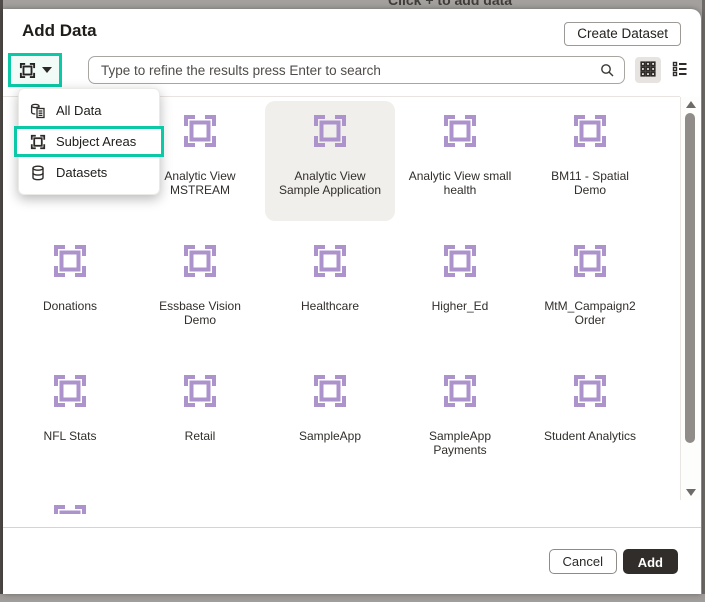  I want to click on datasets-icon, so click(38, 173).